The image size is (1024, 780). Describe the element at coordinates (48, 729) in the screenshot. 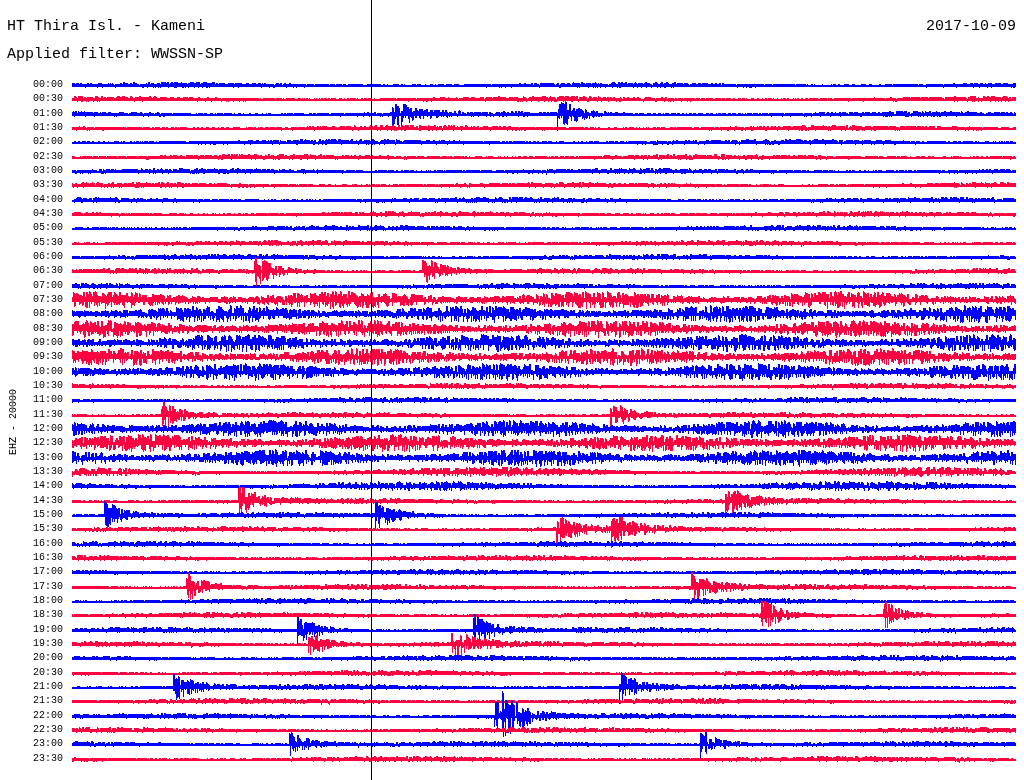

I see `time-label: 22:30` at that location.